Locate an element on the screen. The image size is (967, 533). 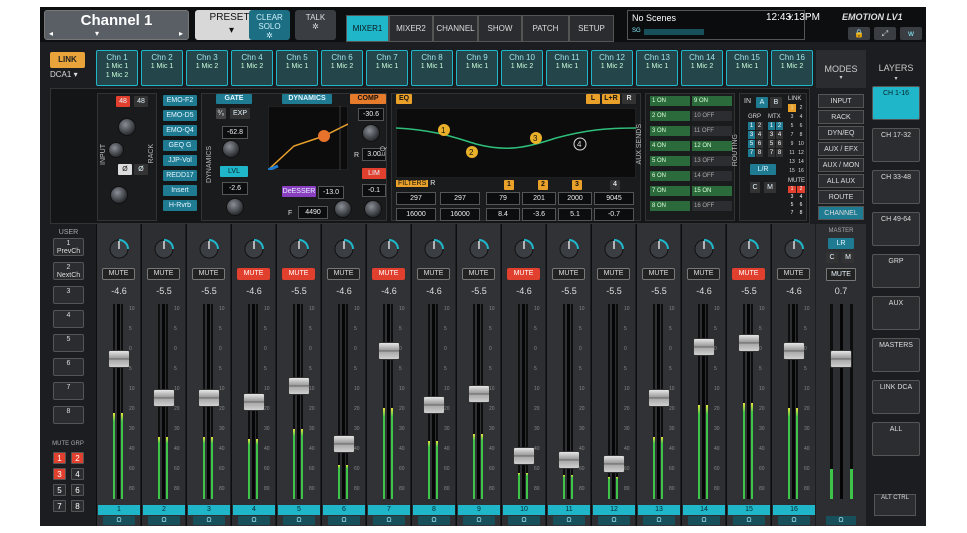
mode-all-aux: ALL AUX is located at coordinates (841, 181).